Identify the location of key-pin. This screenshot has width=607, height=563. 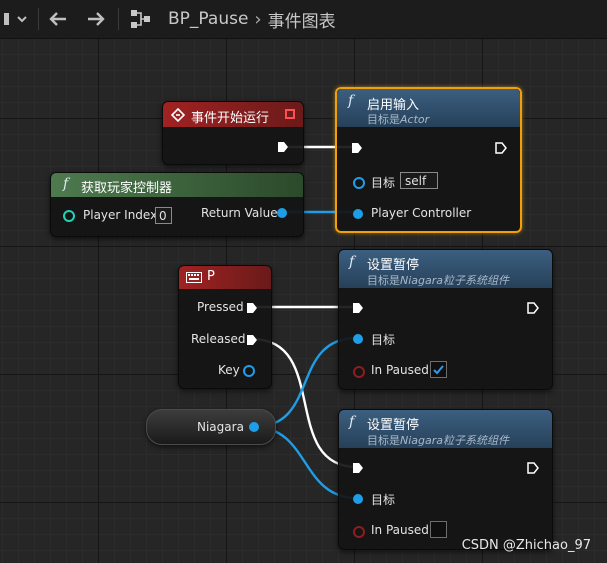
(249, 371).